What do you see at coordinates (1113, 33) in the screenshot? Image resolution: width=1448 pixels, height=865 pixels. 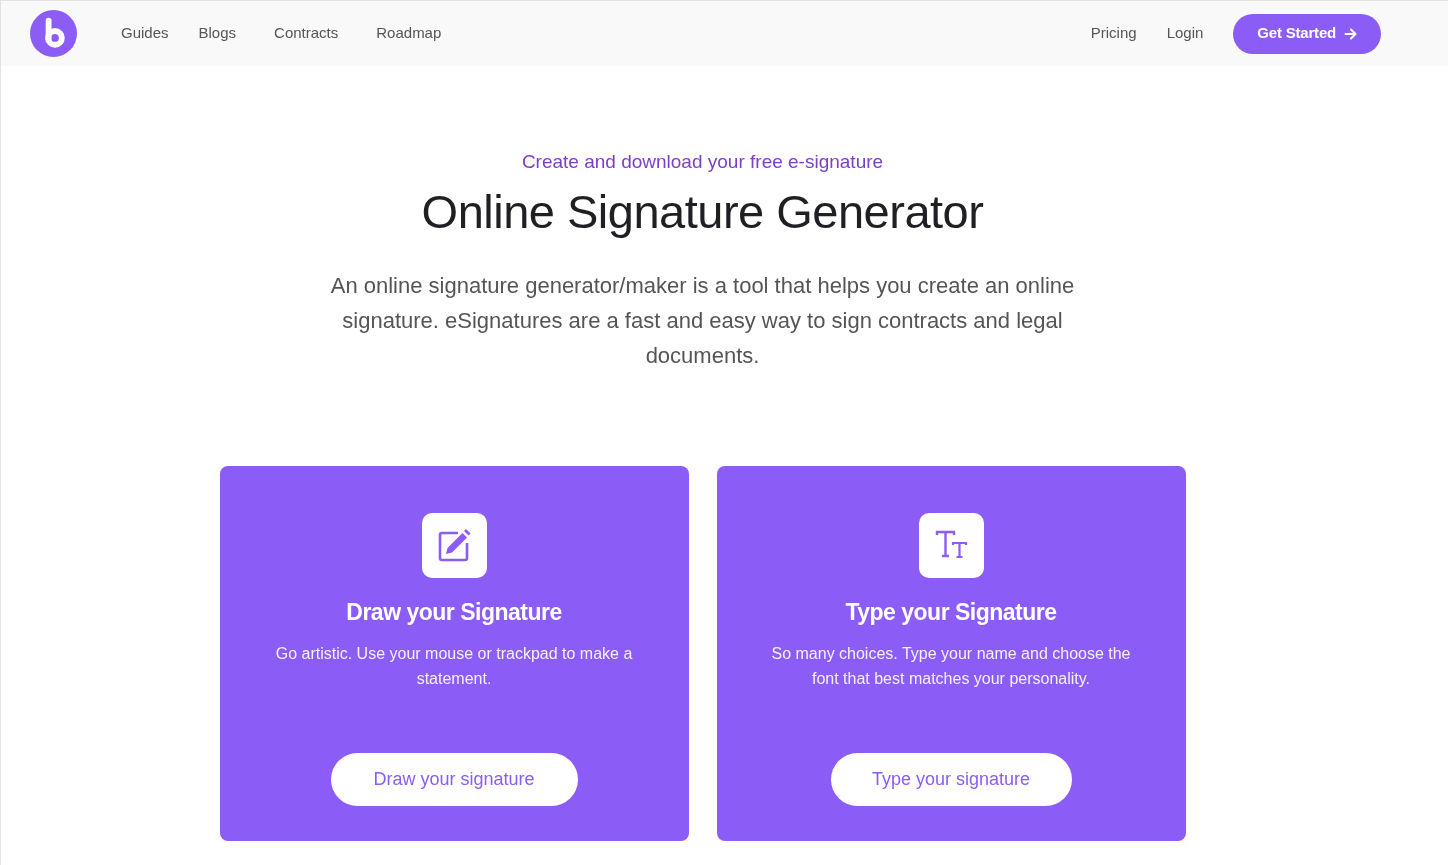 I see `nav-link: Pricing` at bounding box center [1113, 33].